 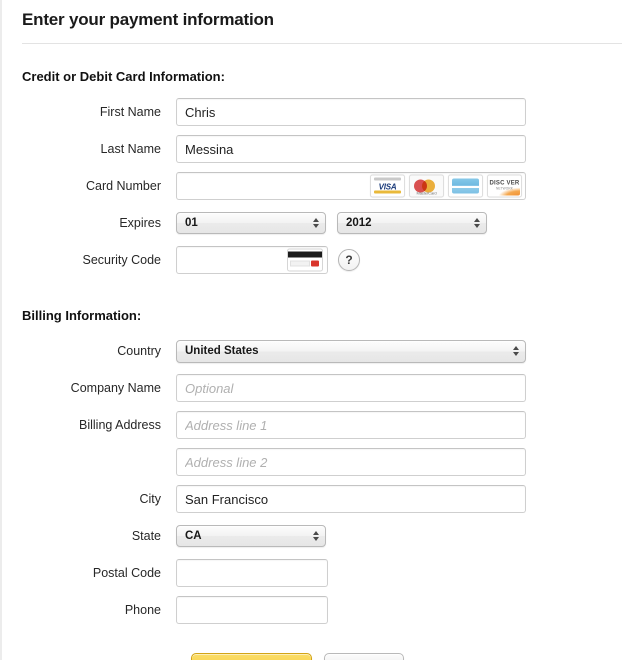 I want to click on security-code-row: Security Code ?, so click(x=322, y=260).